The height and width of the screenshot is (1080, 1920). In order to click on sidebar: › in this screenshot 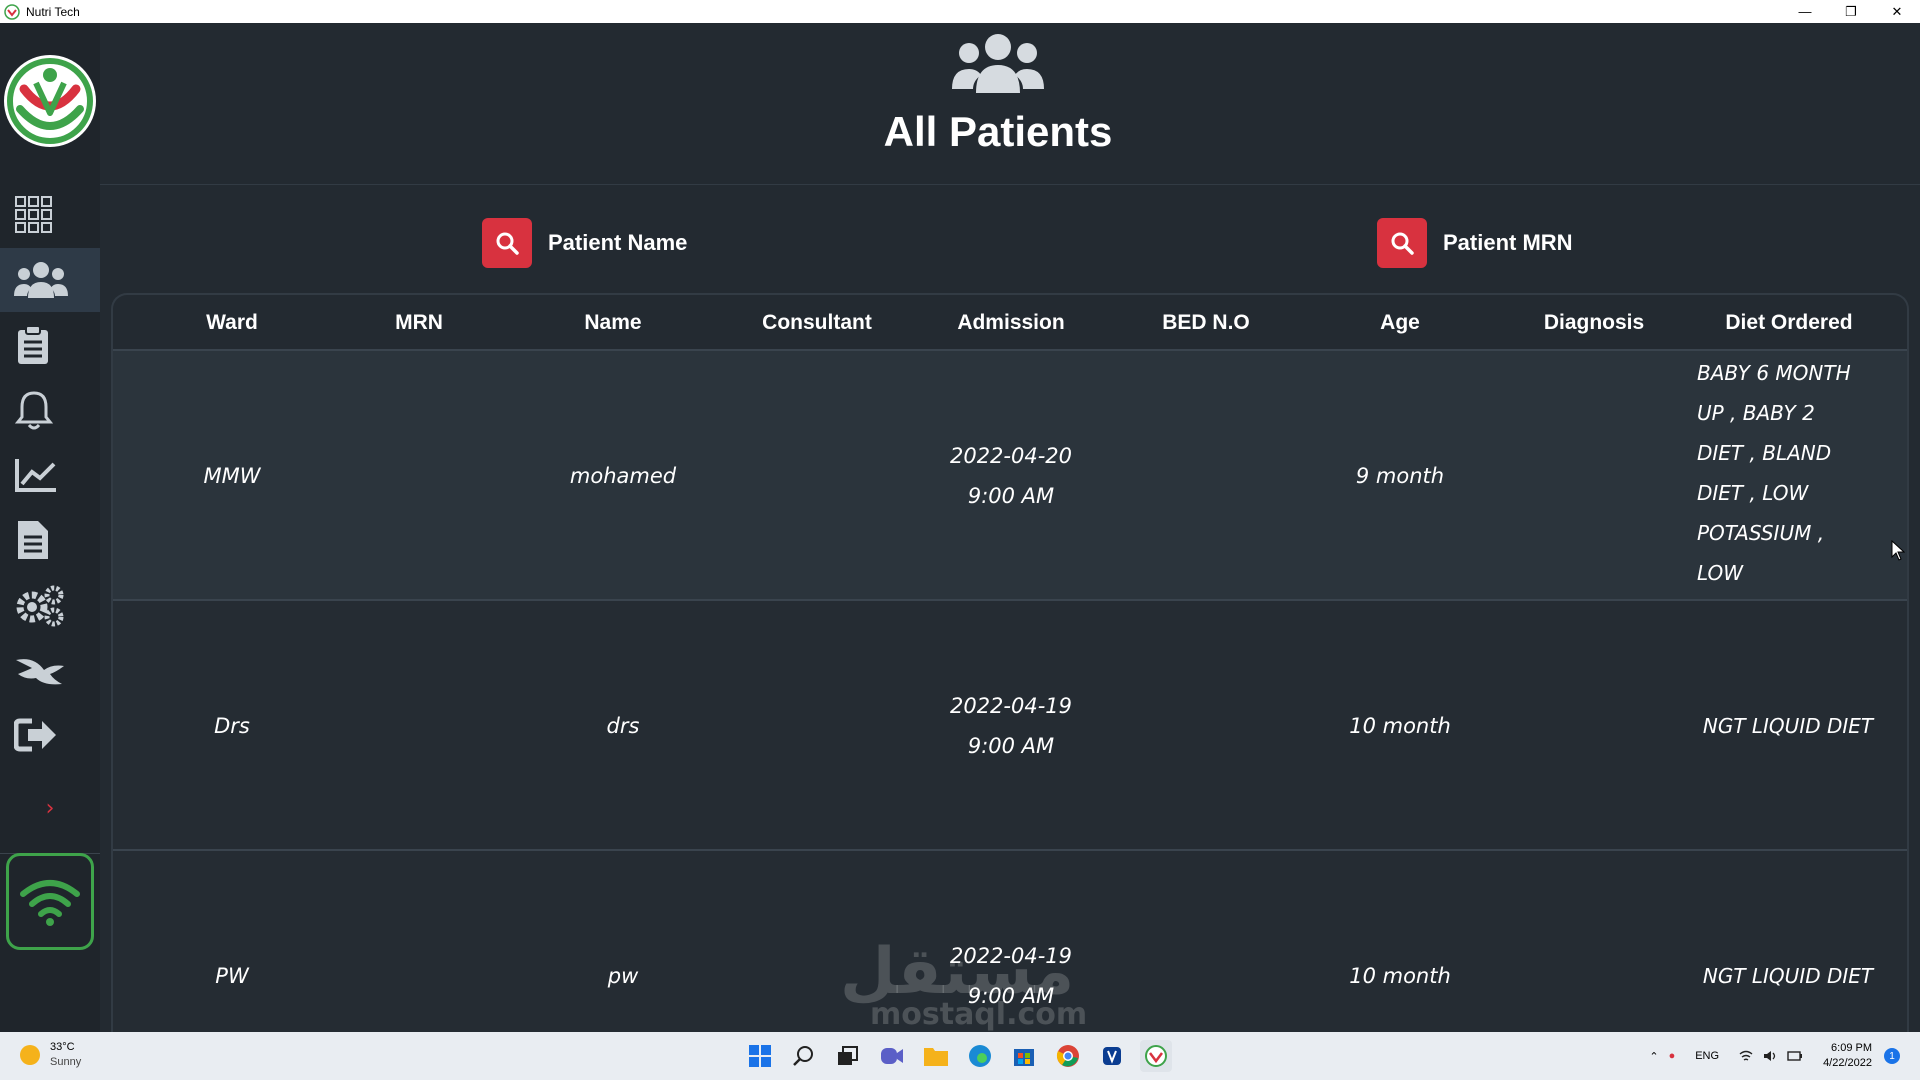, I will do `click(50, 527)`.